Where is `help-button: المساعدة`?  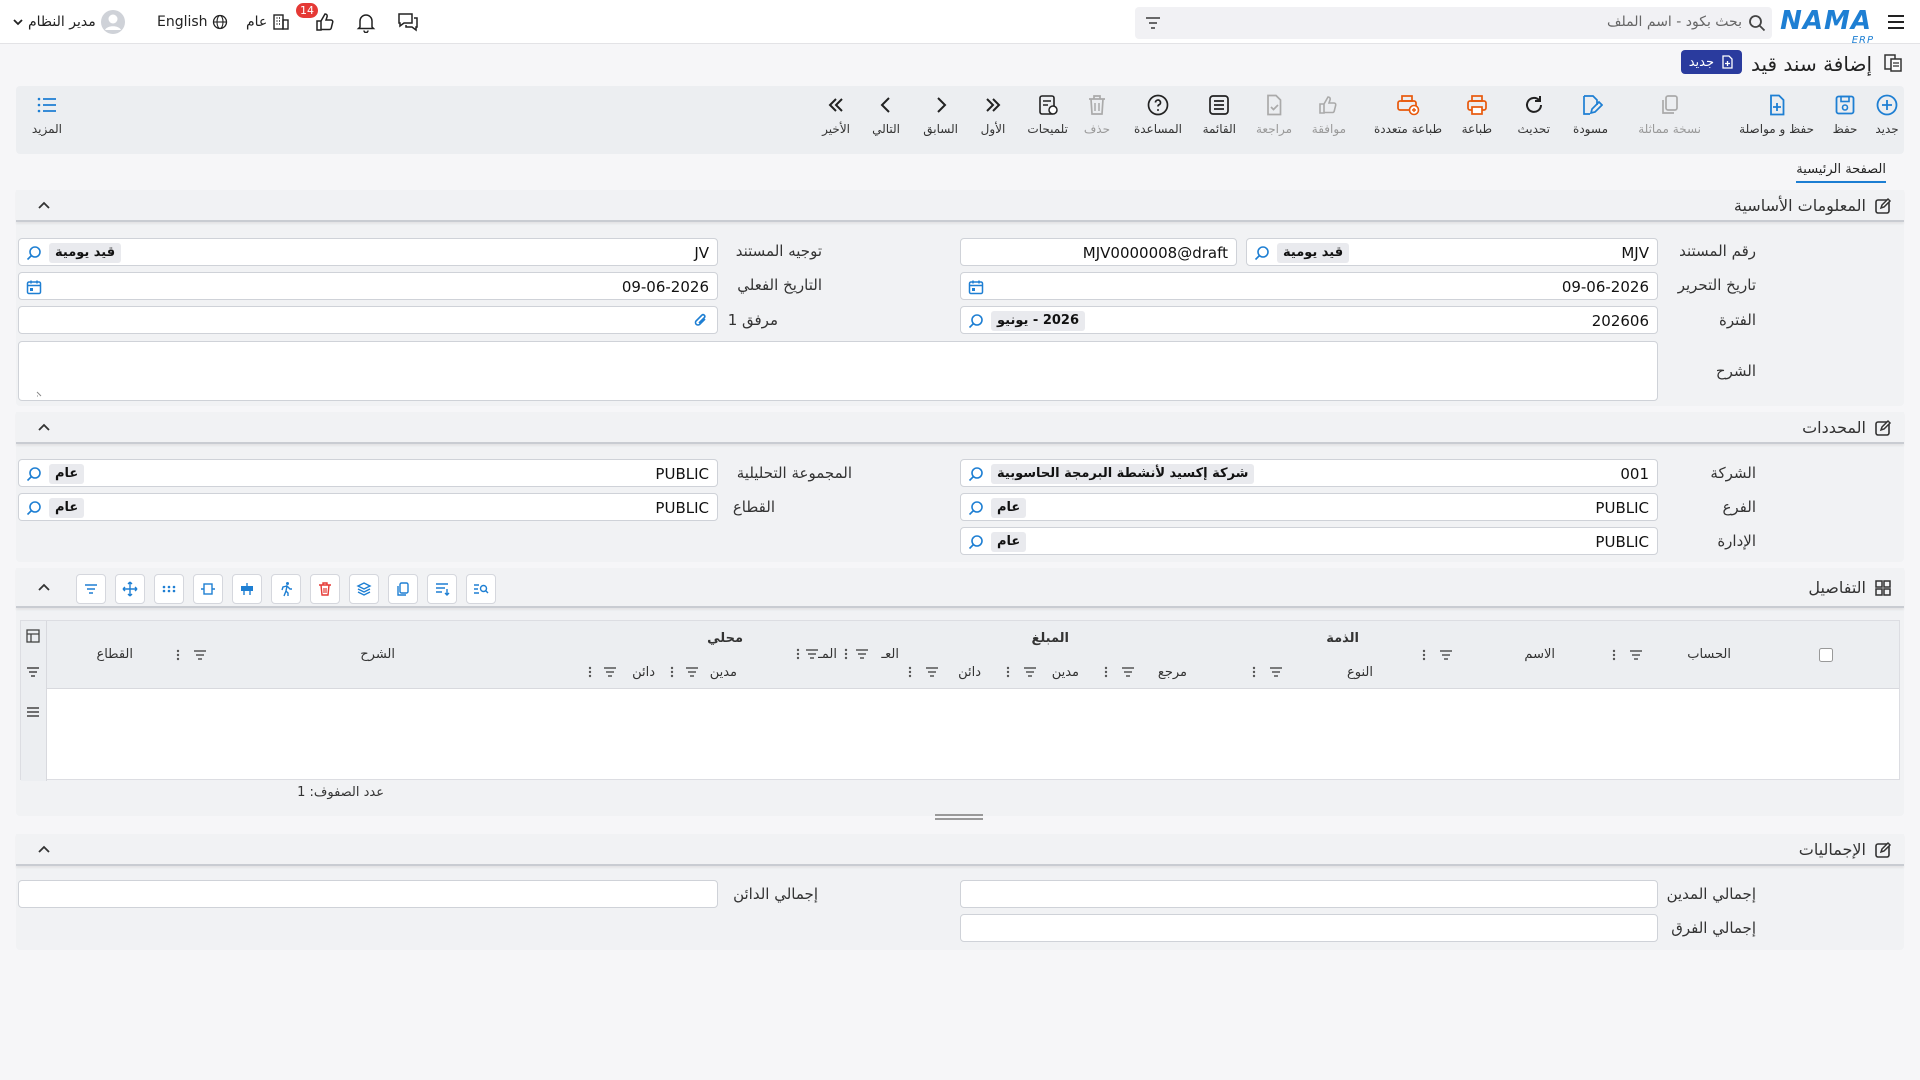
help-button: المساعدة is located at coordinates (1158, 114).